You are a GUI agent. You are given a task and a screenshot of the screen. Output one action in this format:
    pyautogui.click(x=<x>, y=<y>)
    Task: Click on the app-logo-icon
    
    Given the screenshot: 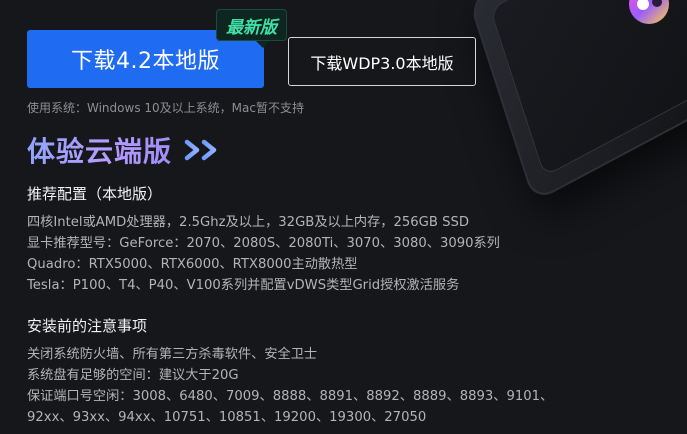 What is the action you would take?
    pyautogui.click(x=649, y=12)
    